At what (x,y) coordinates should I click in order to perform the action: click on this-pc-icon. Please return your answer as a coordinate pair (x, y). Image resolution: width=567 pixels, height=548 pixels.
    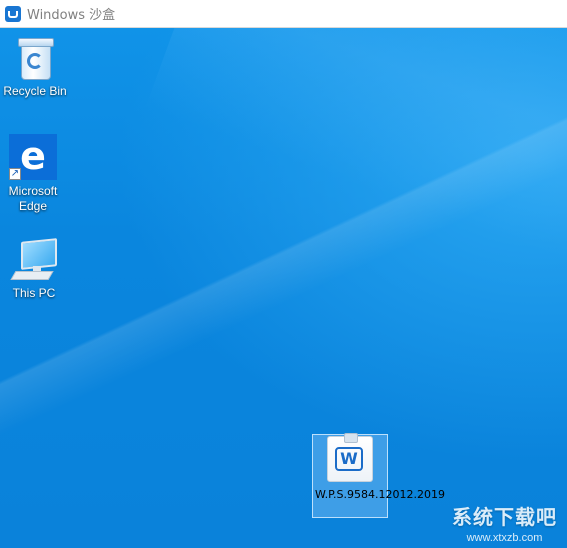
    Looking at the image, I should click on (33, 260).